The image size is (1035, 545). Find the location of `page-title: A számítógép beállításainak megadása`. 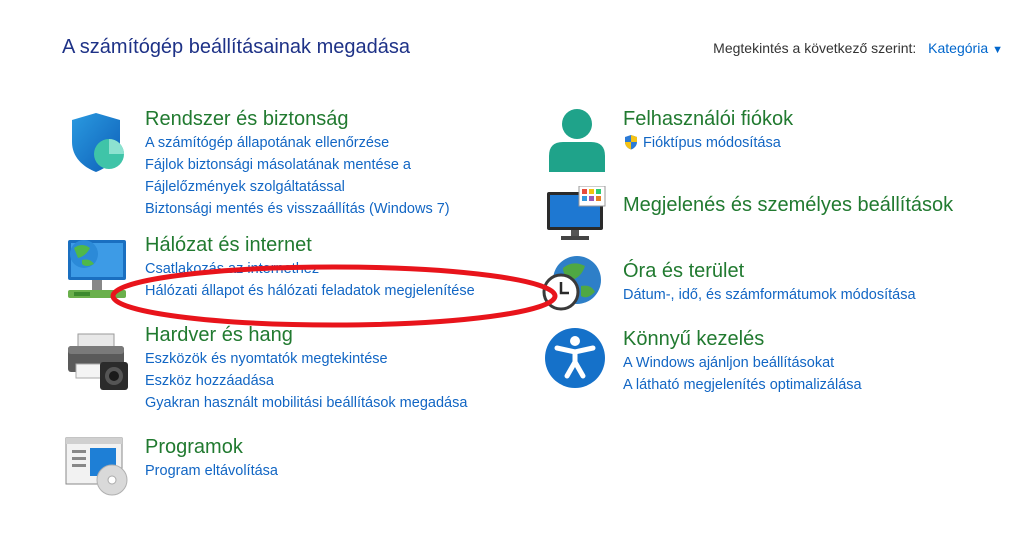

page-title: A számítógép beállításainak megadása is located at coordinates (236, 47).